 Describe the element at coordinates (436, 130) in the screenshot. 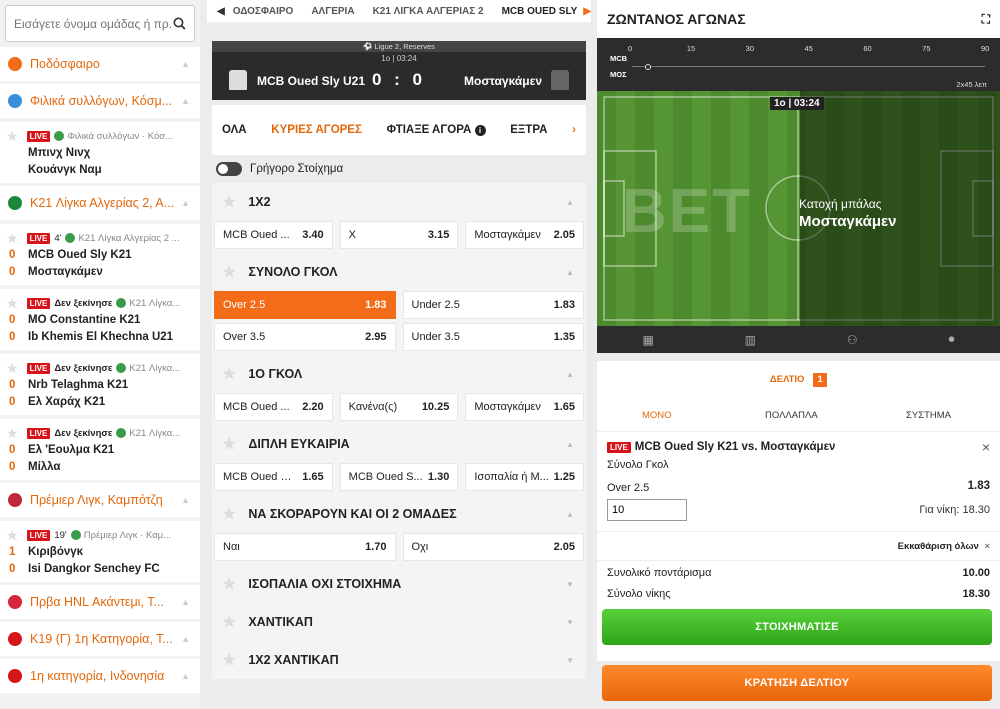

I see `tab-build-market: ΦΤΙΑΞΕ ΑΓΟΡΑ i` at that location.